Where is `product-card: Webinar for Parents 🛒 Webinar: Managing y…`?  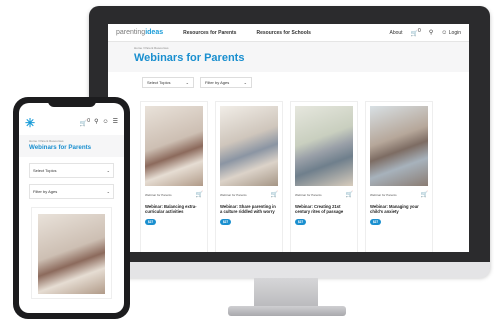 product-card: Webinar for Parents 🛒 Webinar: Managing y… is located at coordinates (399, 176).